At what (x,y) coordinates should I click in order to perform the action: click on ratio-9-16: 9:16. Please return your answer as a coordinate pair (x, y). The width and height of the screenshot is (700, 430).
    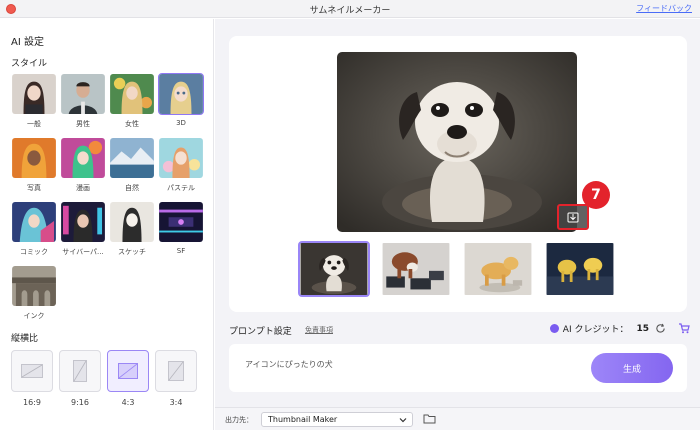
    Looking at the image, I should click on (80, 378).